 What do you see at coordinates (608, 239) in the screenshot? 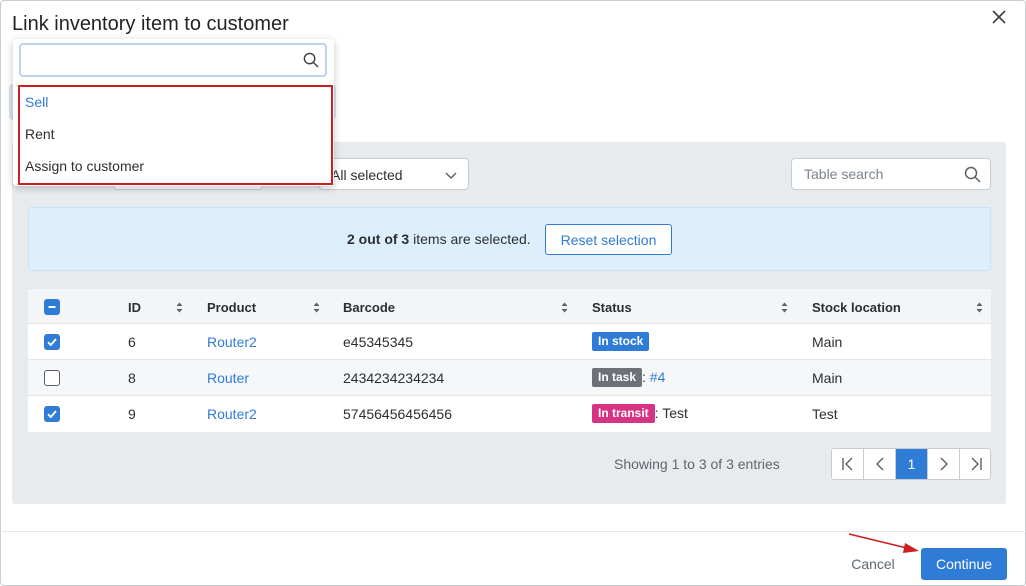
I see `reset-selection-button: Reset selection` at bounding box center [608, 239].